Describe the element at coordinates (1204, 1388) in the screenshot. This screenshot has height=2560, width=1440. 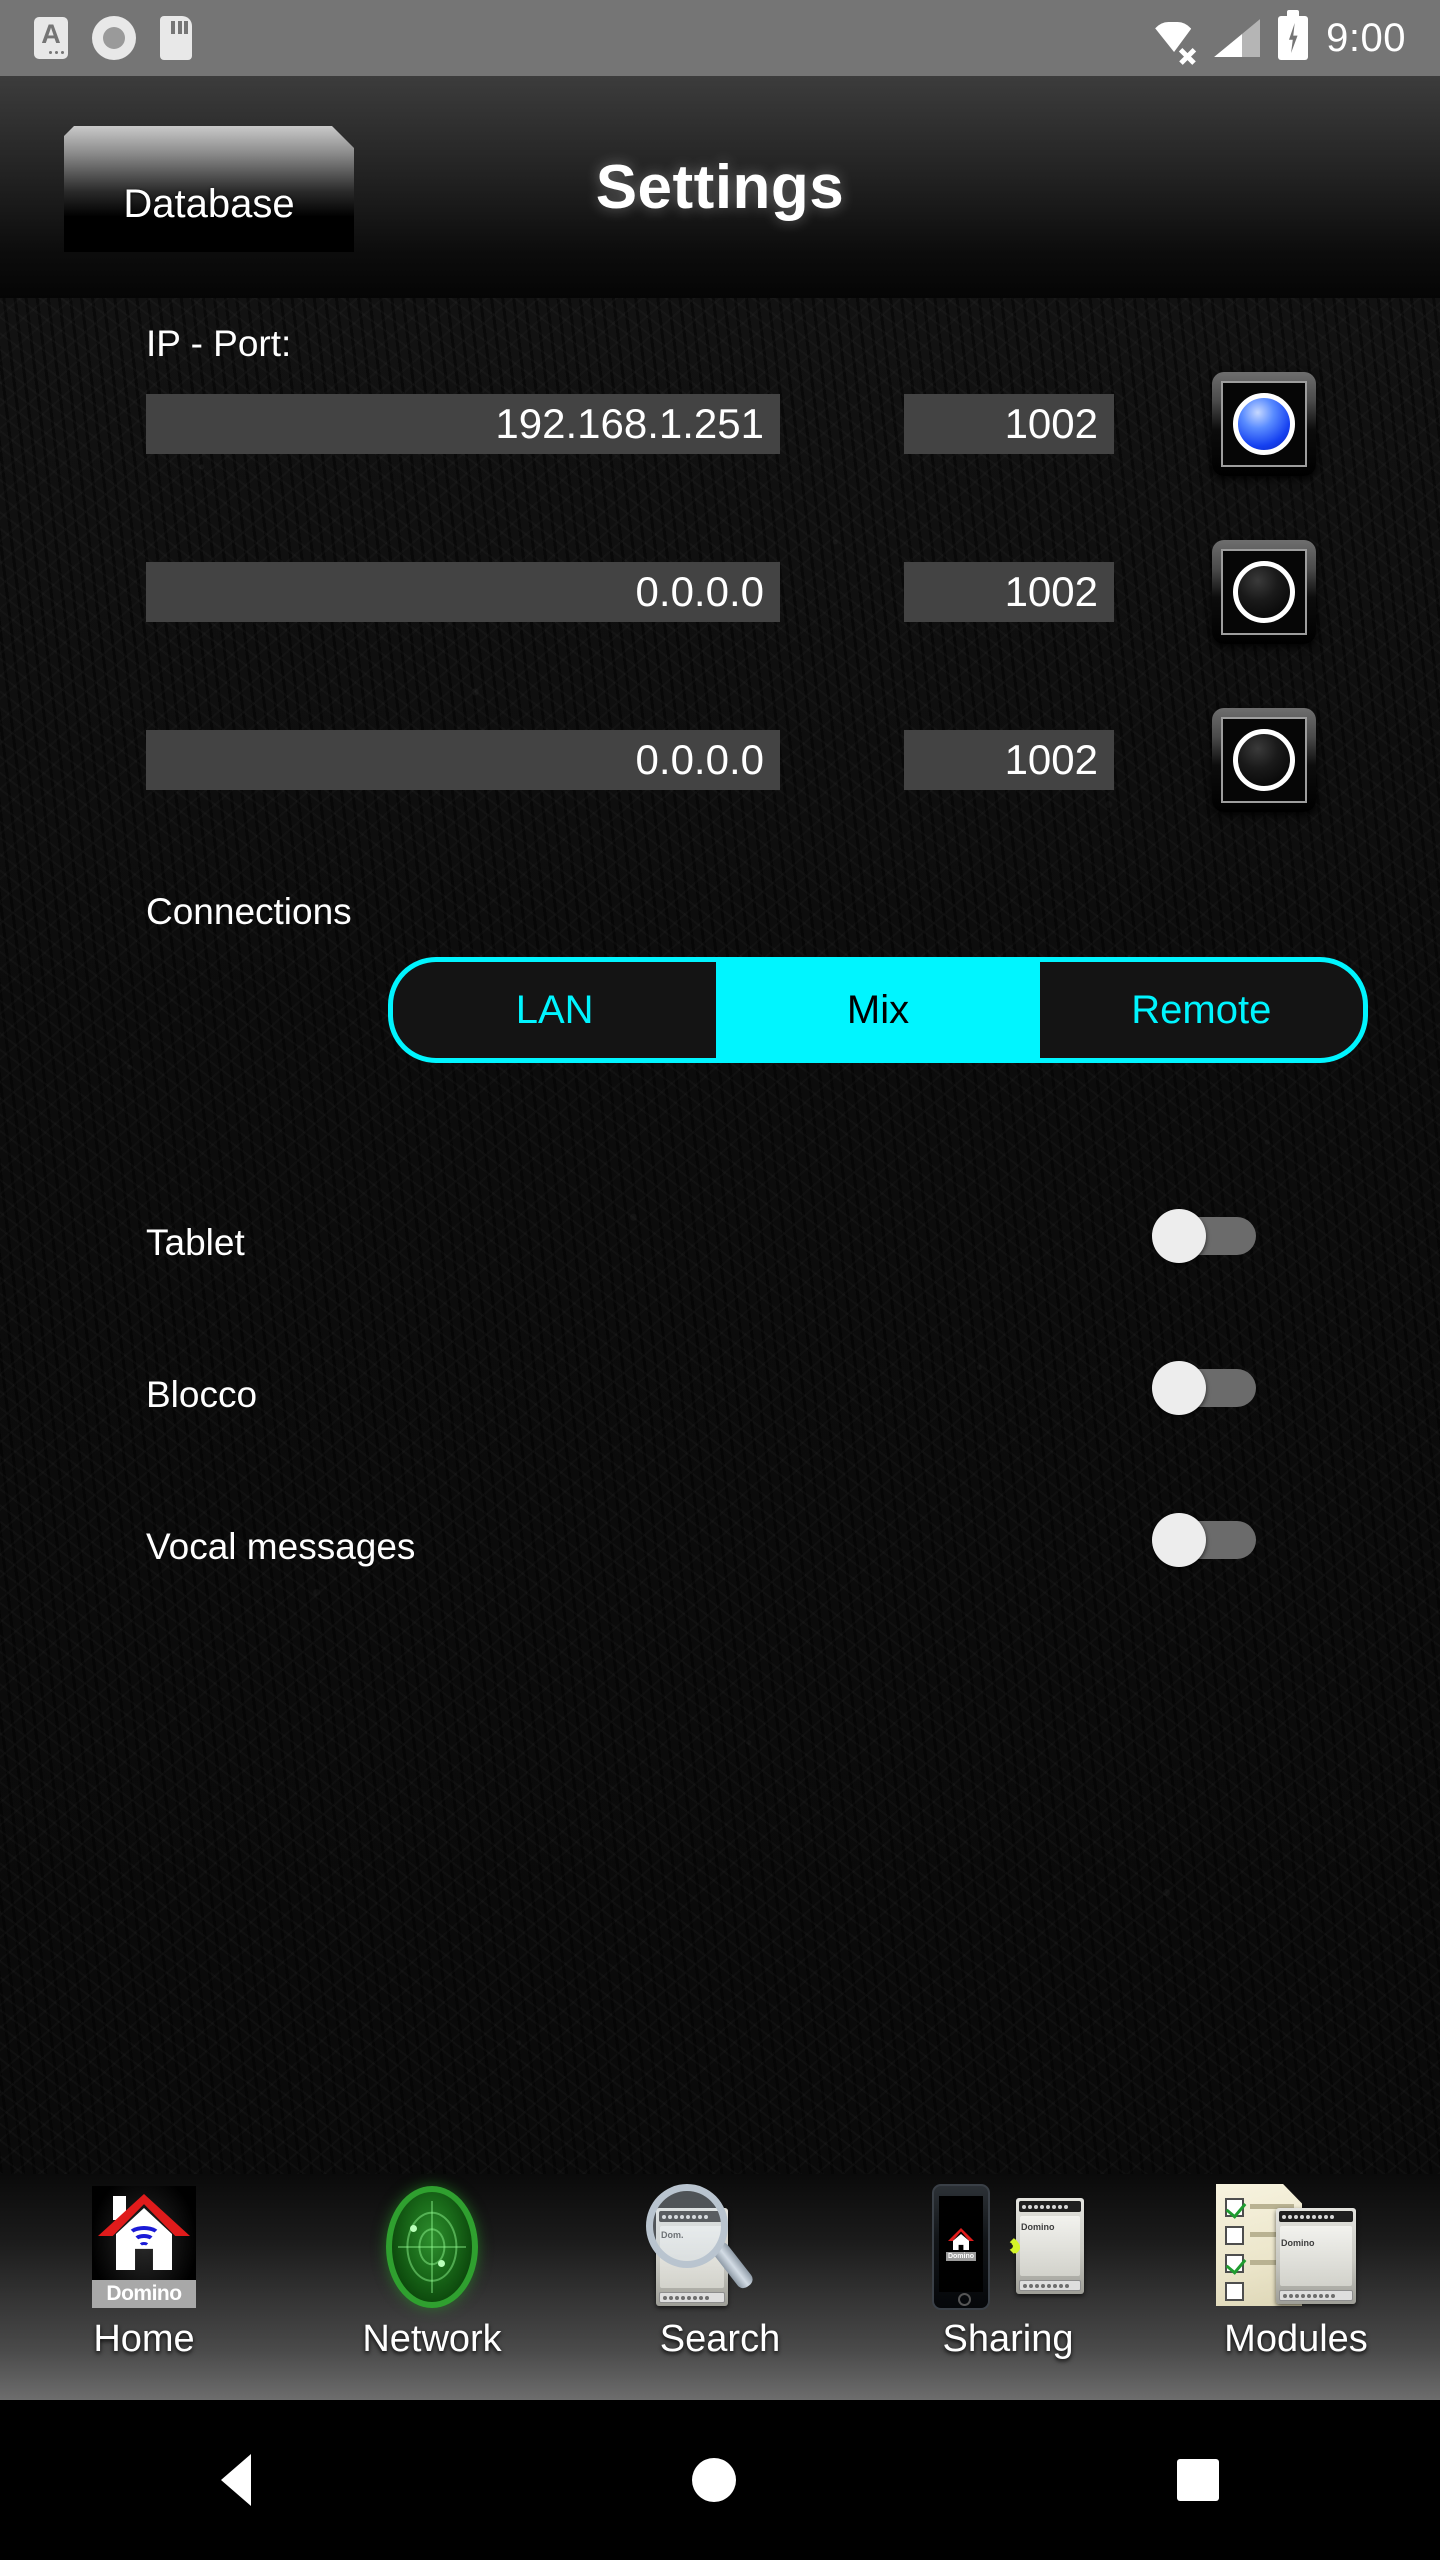
I see `toggle-blocco` at that location.